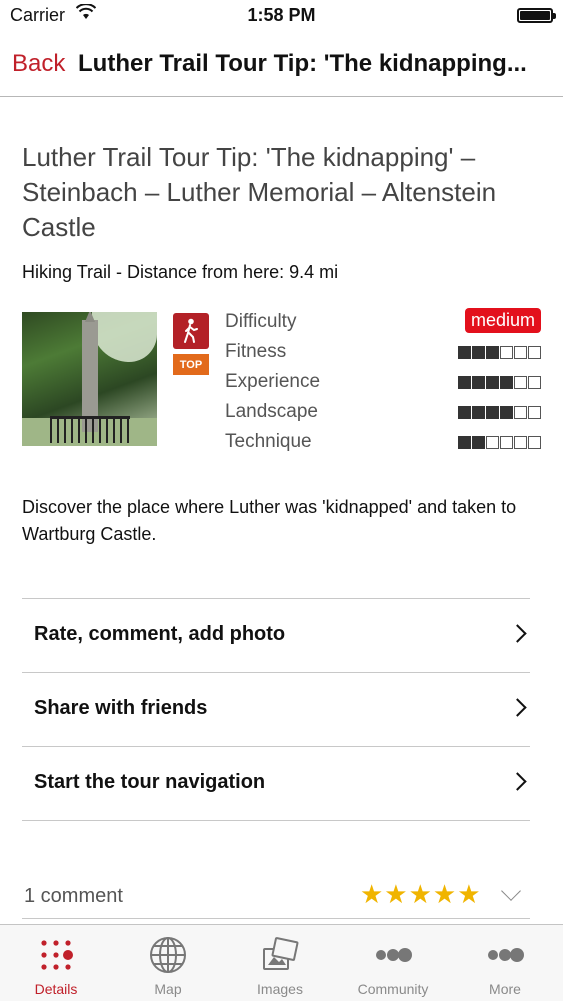 The image size is (563, 1001). What do you see at coordinates (150, 782) in the screenshot?
I see `start-navigation-label: Start the tour navigation` at bounding box center [150, 782].